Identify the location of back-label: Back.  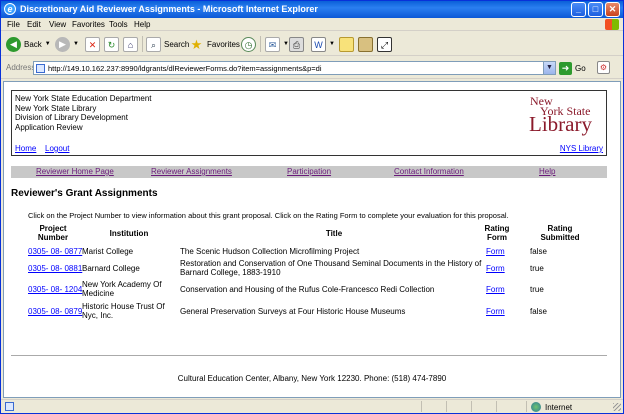
(33, 44).